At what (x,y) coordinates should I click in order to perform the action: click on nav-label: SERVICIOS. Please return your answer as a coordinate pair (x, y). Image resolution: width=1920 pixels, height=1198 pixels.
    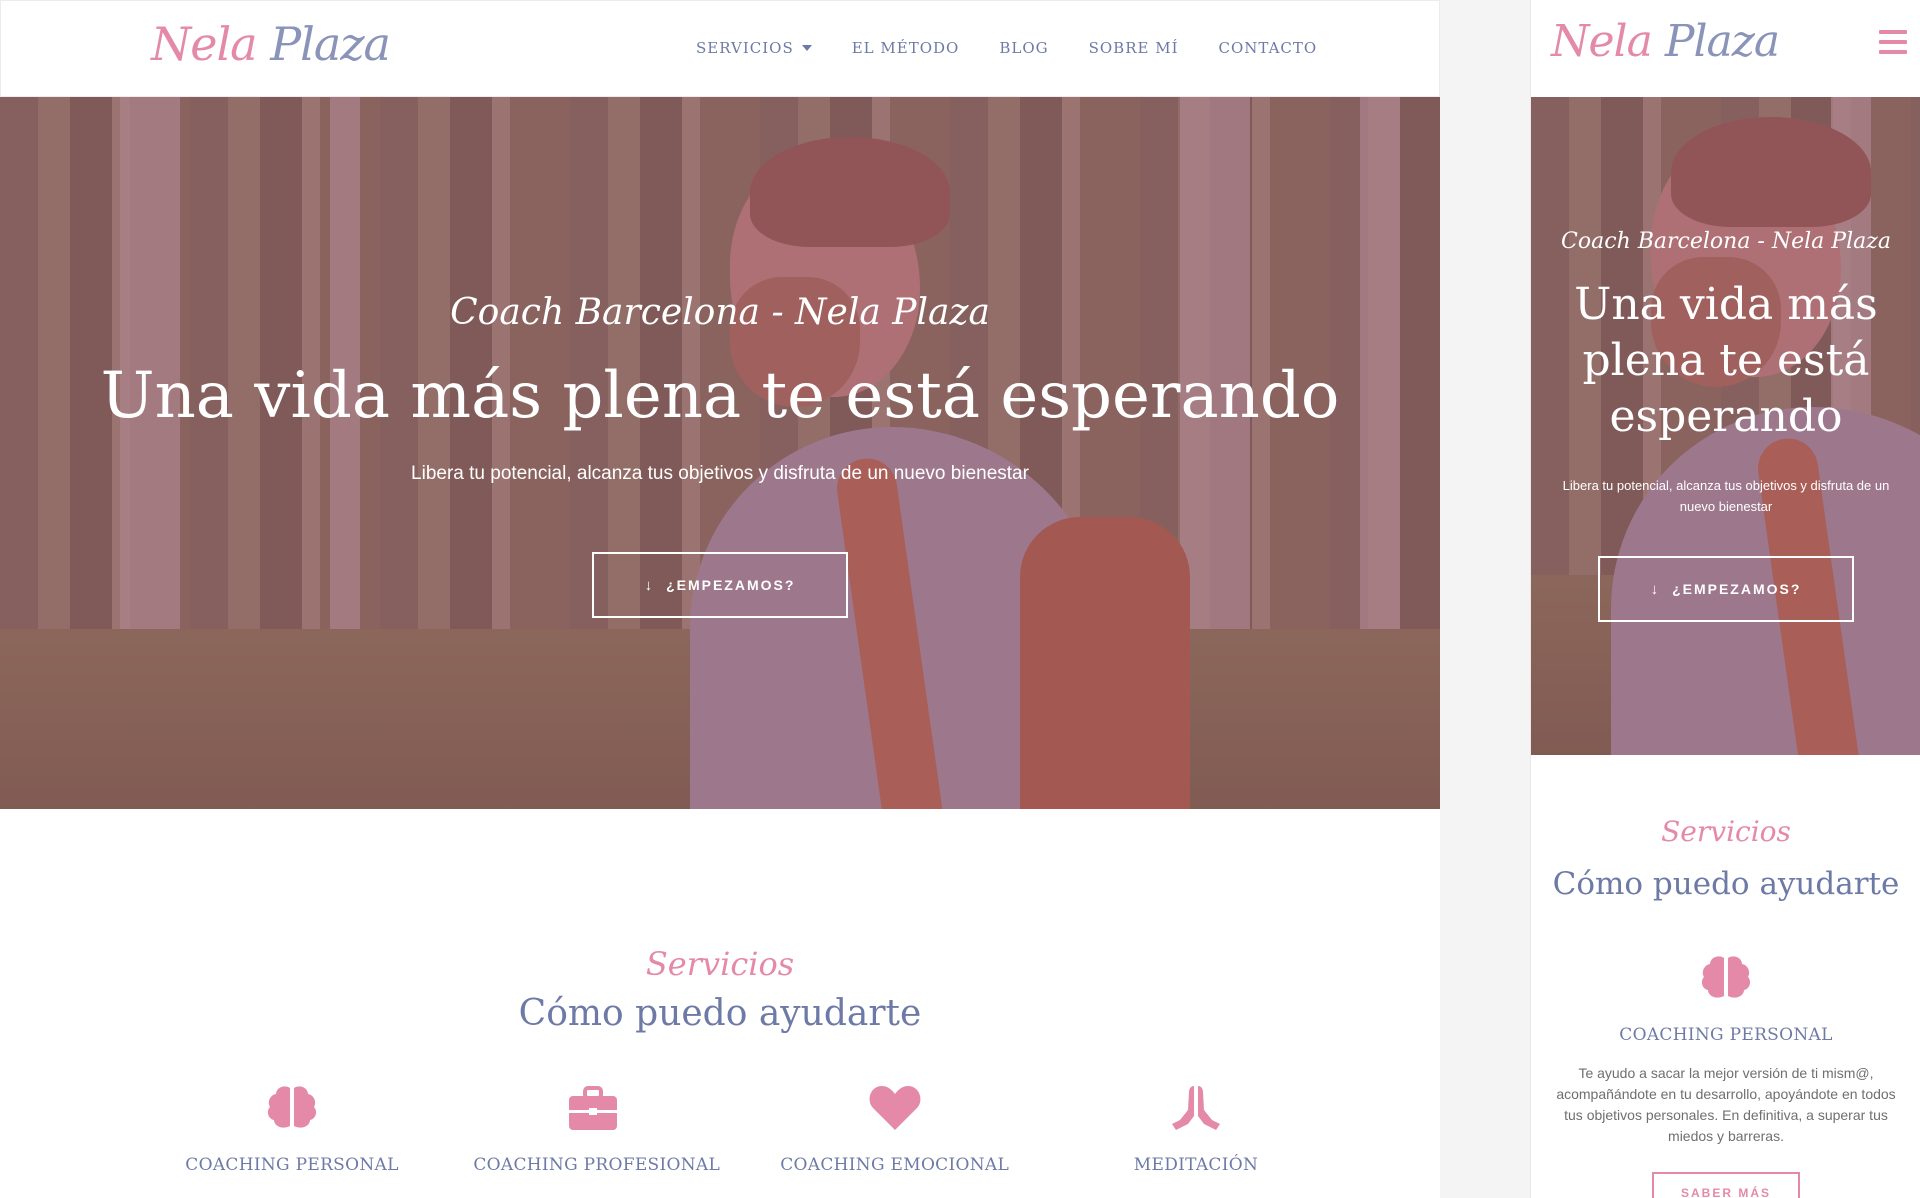
    Looking at the image, I should click on (745, 48).